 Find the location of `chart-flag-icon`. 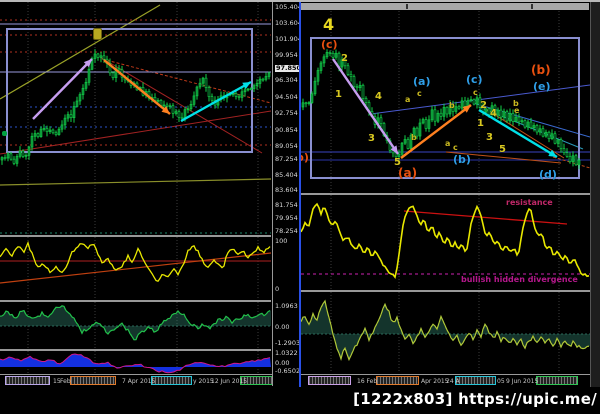

chart-flag-icon is located at coordinates (97, 34).